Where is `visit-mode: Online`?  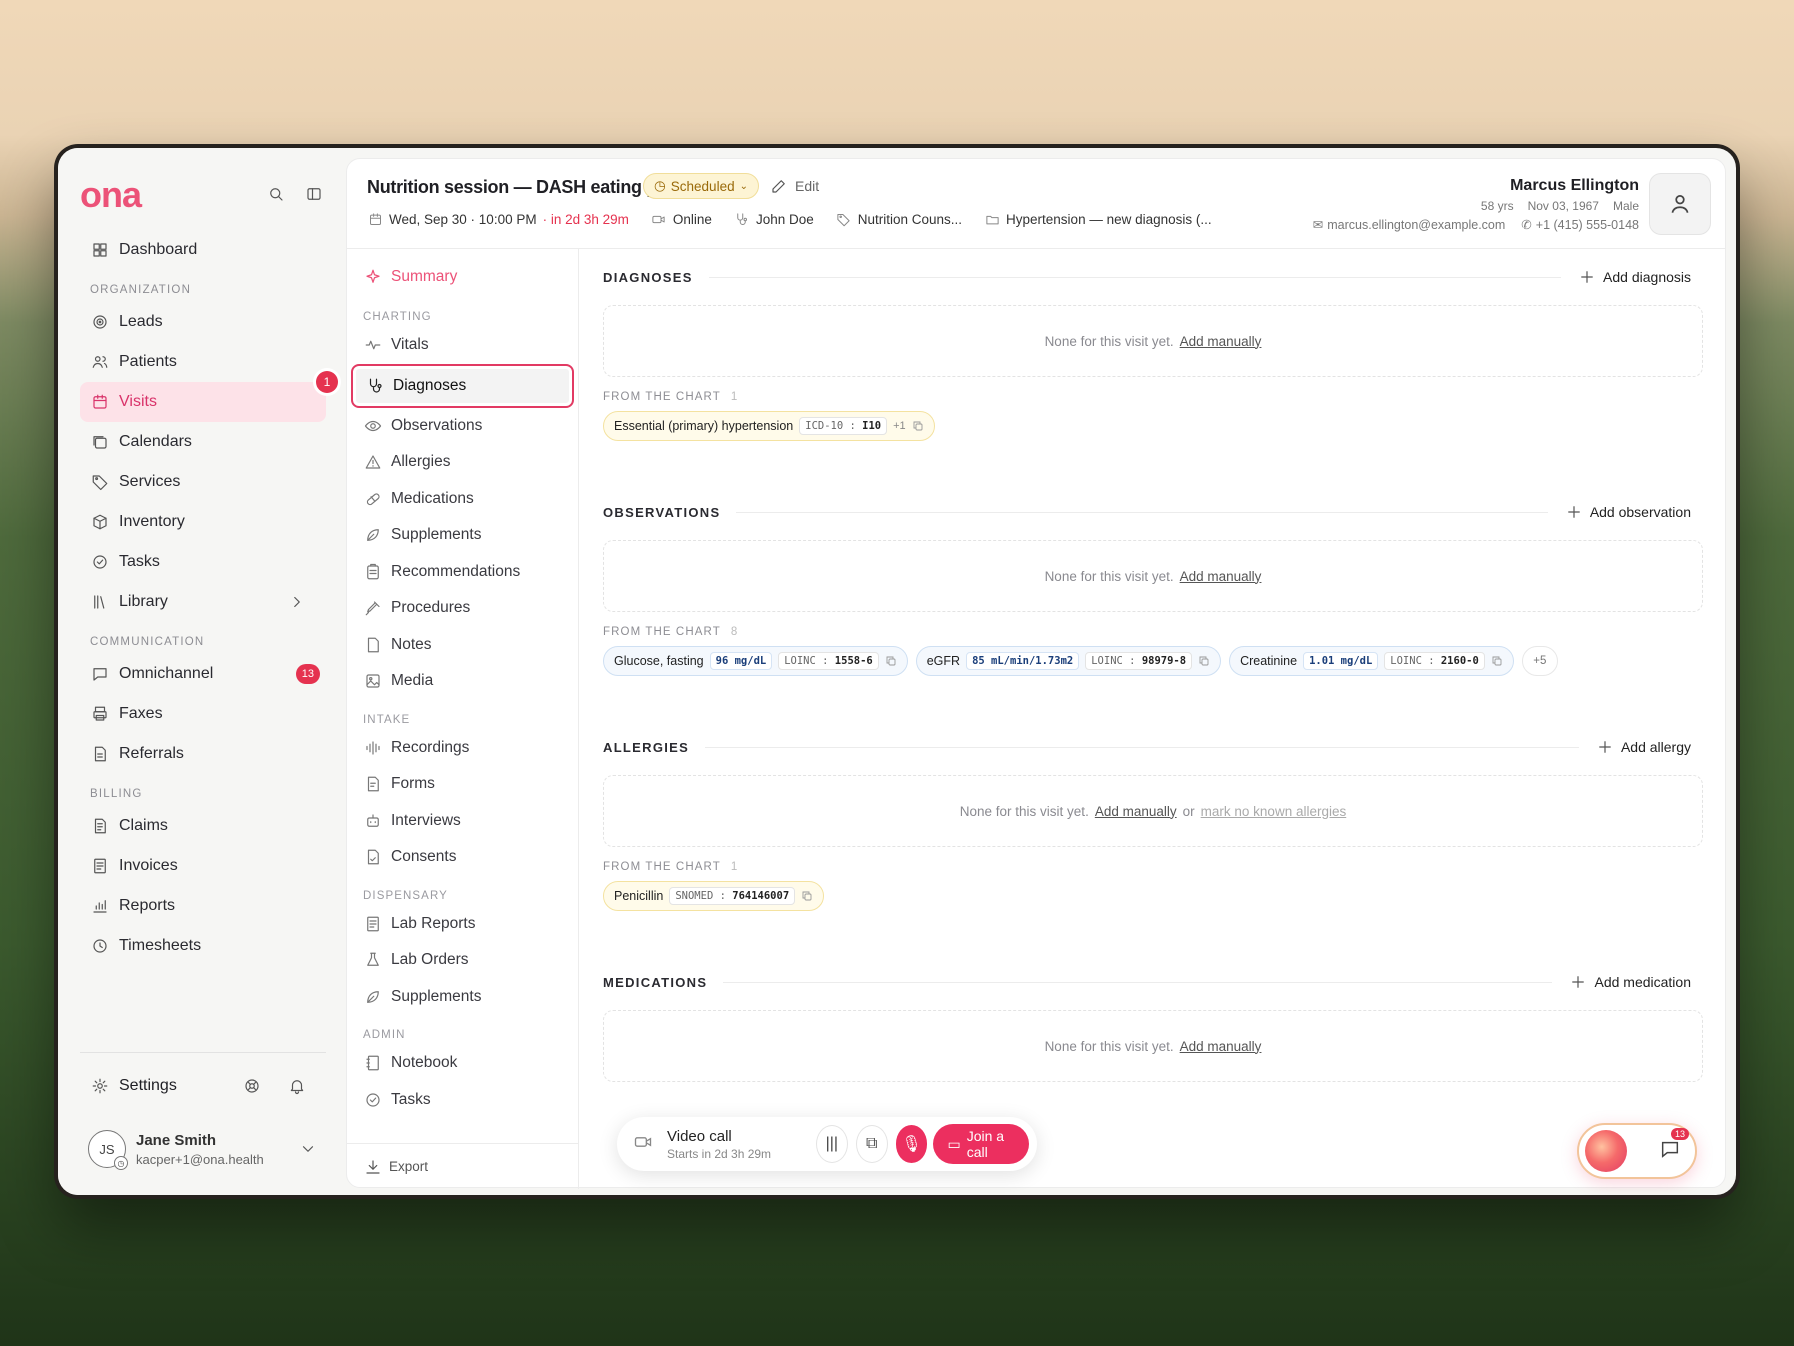 visit-mode: Online is located at coordinates (681, 219).